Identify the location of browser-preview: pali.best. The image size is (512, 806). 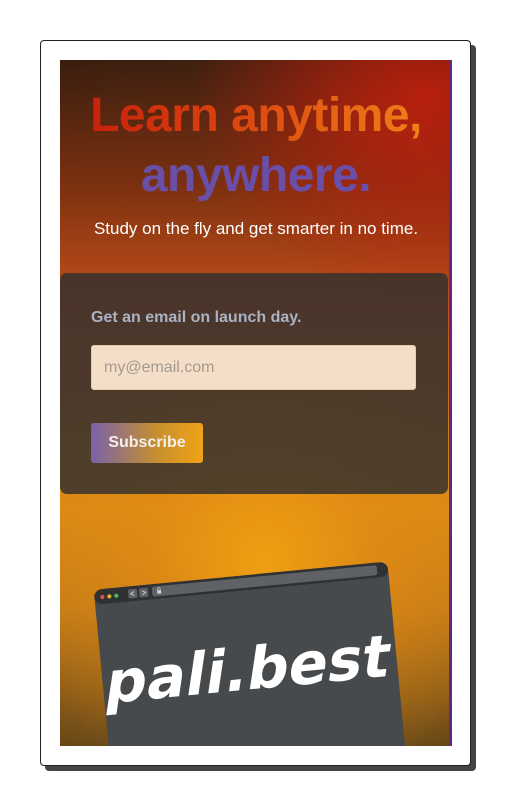
(250, 654).